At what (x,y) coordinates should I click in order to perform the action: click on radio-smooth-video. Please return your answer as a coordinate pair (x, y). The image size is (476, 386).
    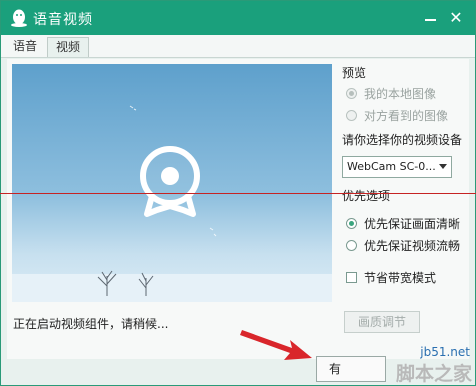
    Looking at the image, I should click on (351, 245).